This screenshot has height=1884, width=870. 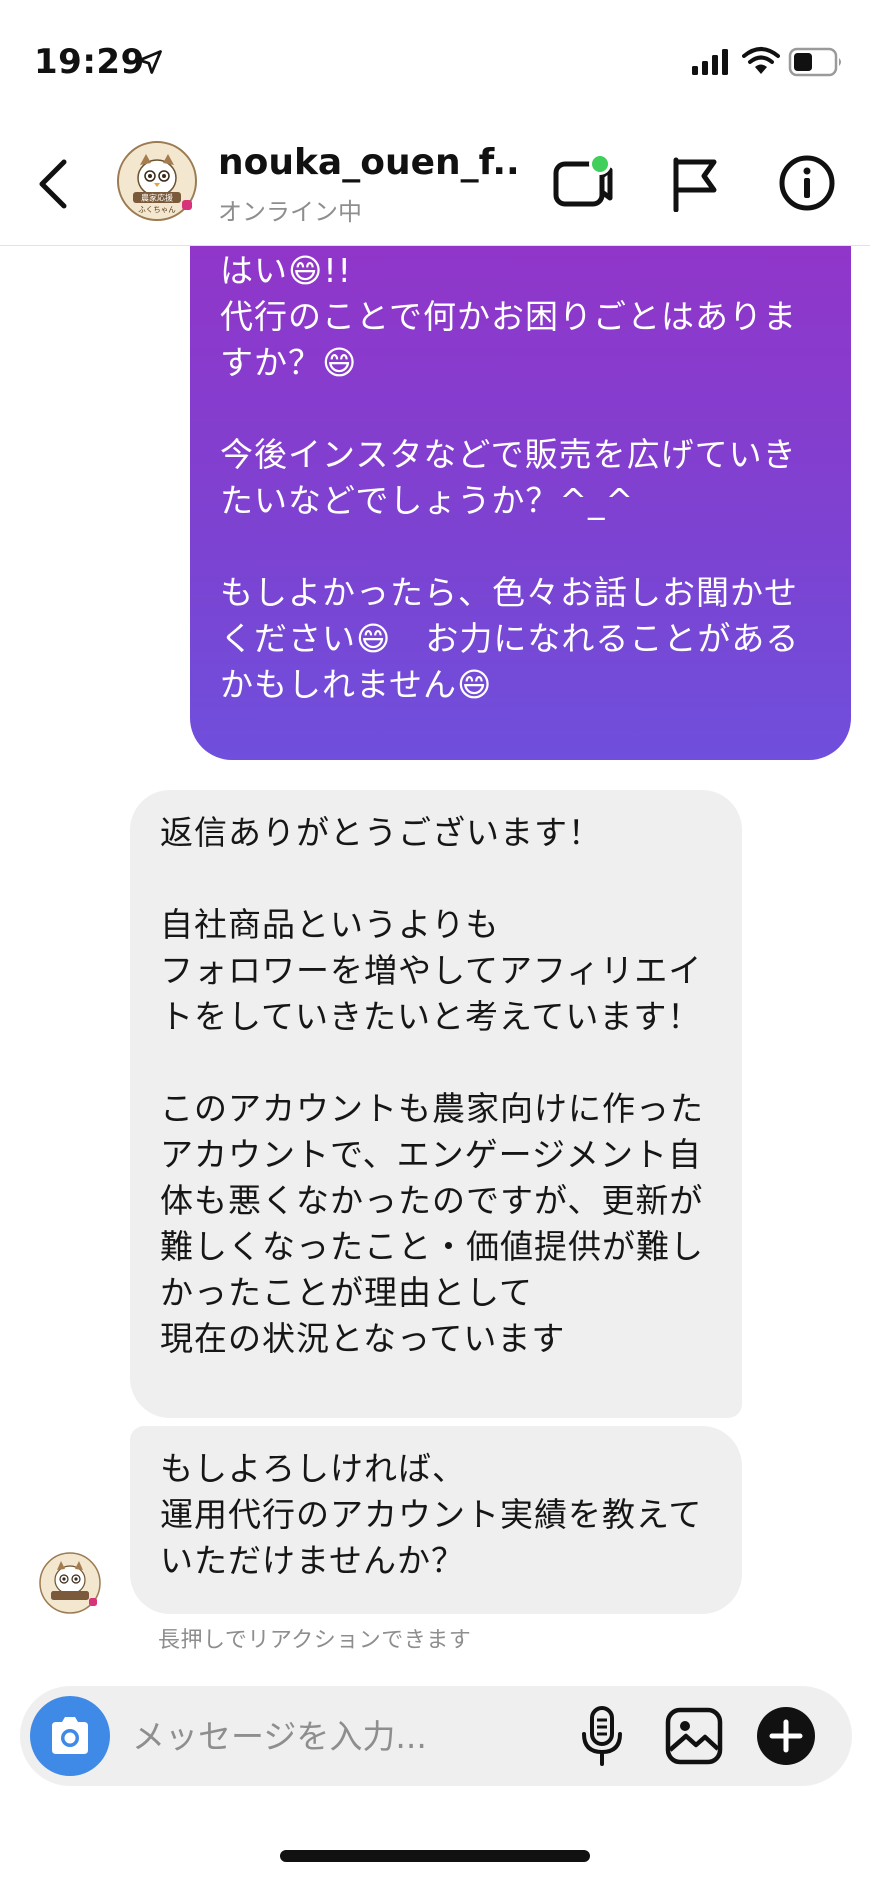 What do you see at coordinates (157, 181) in the screenshot?
I see `profile-avatar: 農家応援 ふくちゃん` at bounding box center [157, 181].